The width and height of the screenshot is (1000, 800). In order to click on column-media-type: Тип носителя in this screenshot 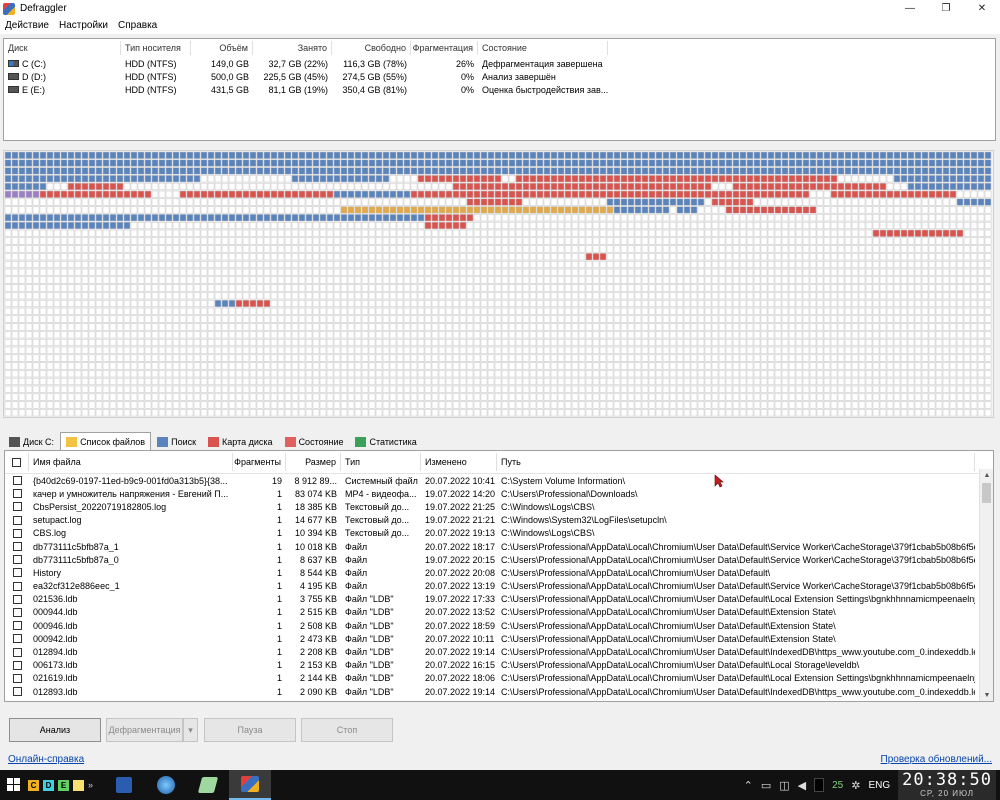, I will do `click(156, 48)`.